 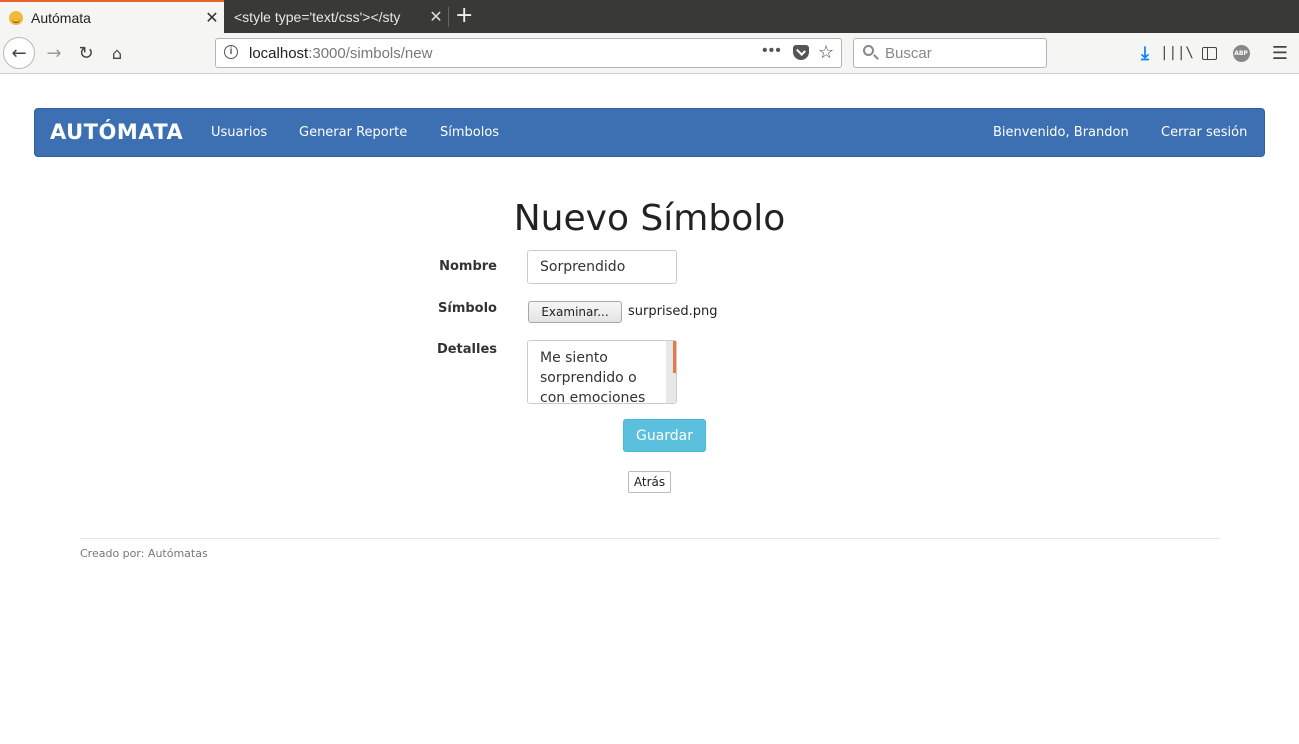 I want to click on search-input: Buscar, so click(x=950, y=53).